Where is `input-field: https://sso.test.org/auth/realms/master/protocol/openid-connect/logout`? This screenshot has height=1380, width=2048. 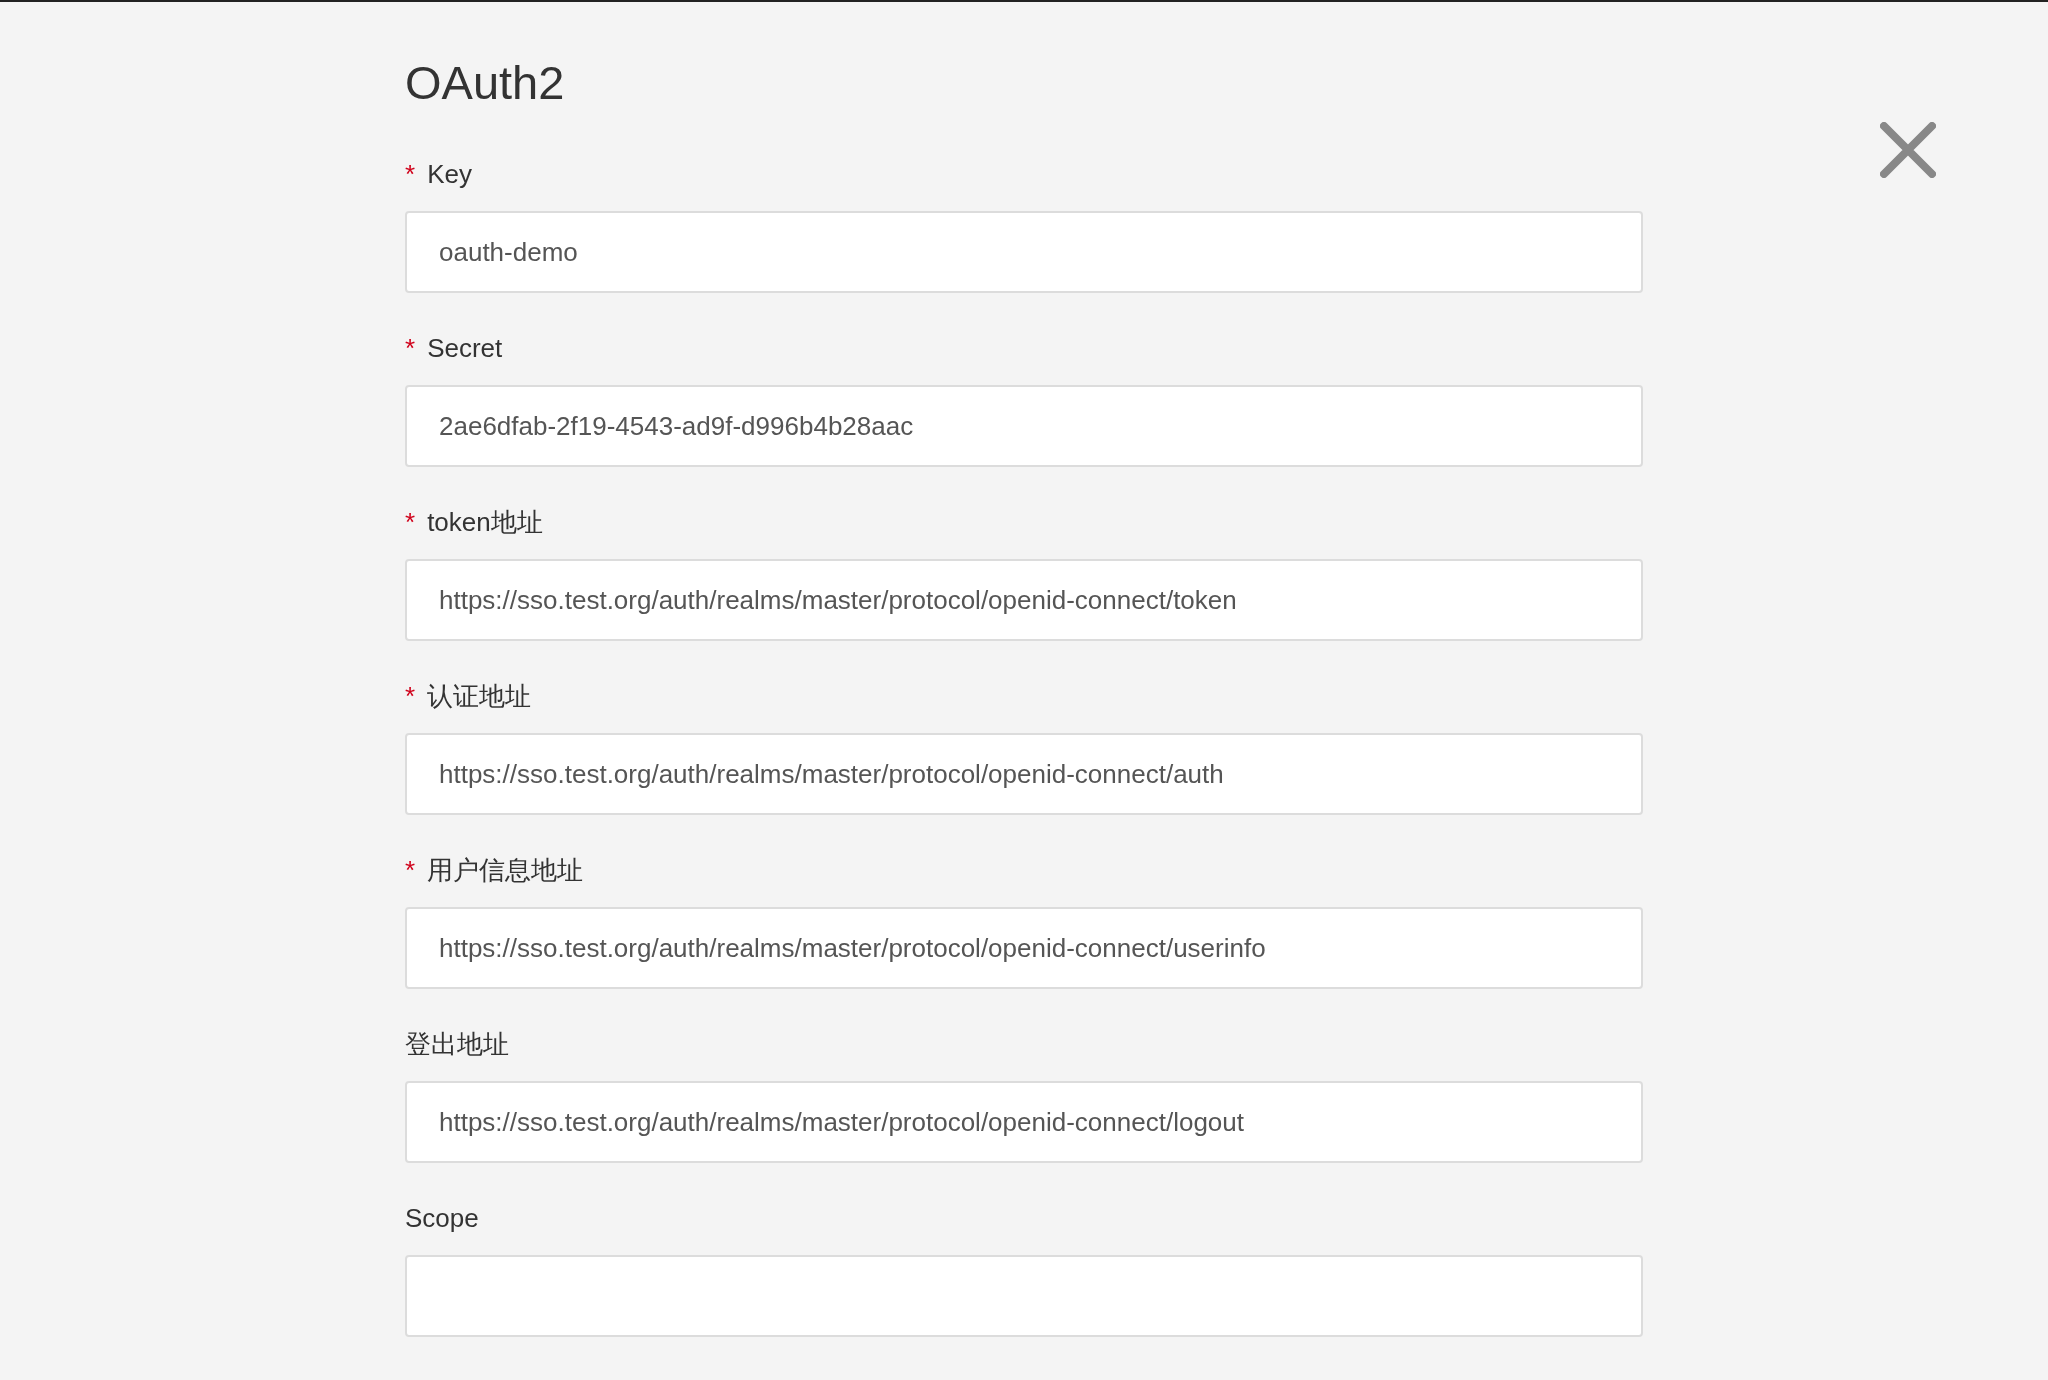
input-field: https://sso.test.org/auth/realms/master/protocol/openid-connect/logout is located at coordinates (1024, 1122).